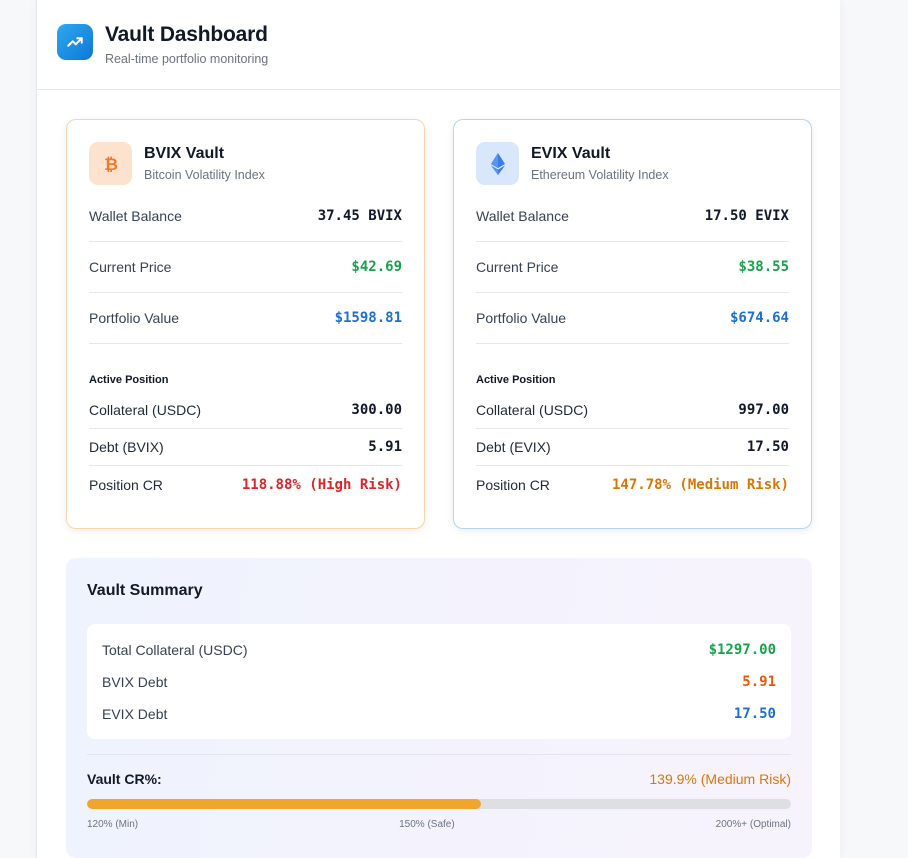 The image size is (908, 858). I want to click on scale-mid-label: 150% (Safe), so click(427, 824).